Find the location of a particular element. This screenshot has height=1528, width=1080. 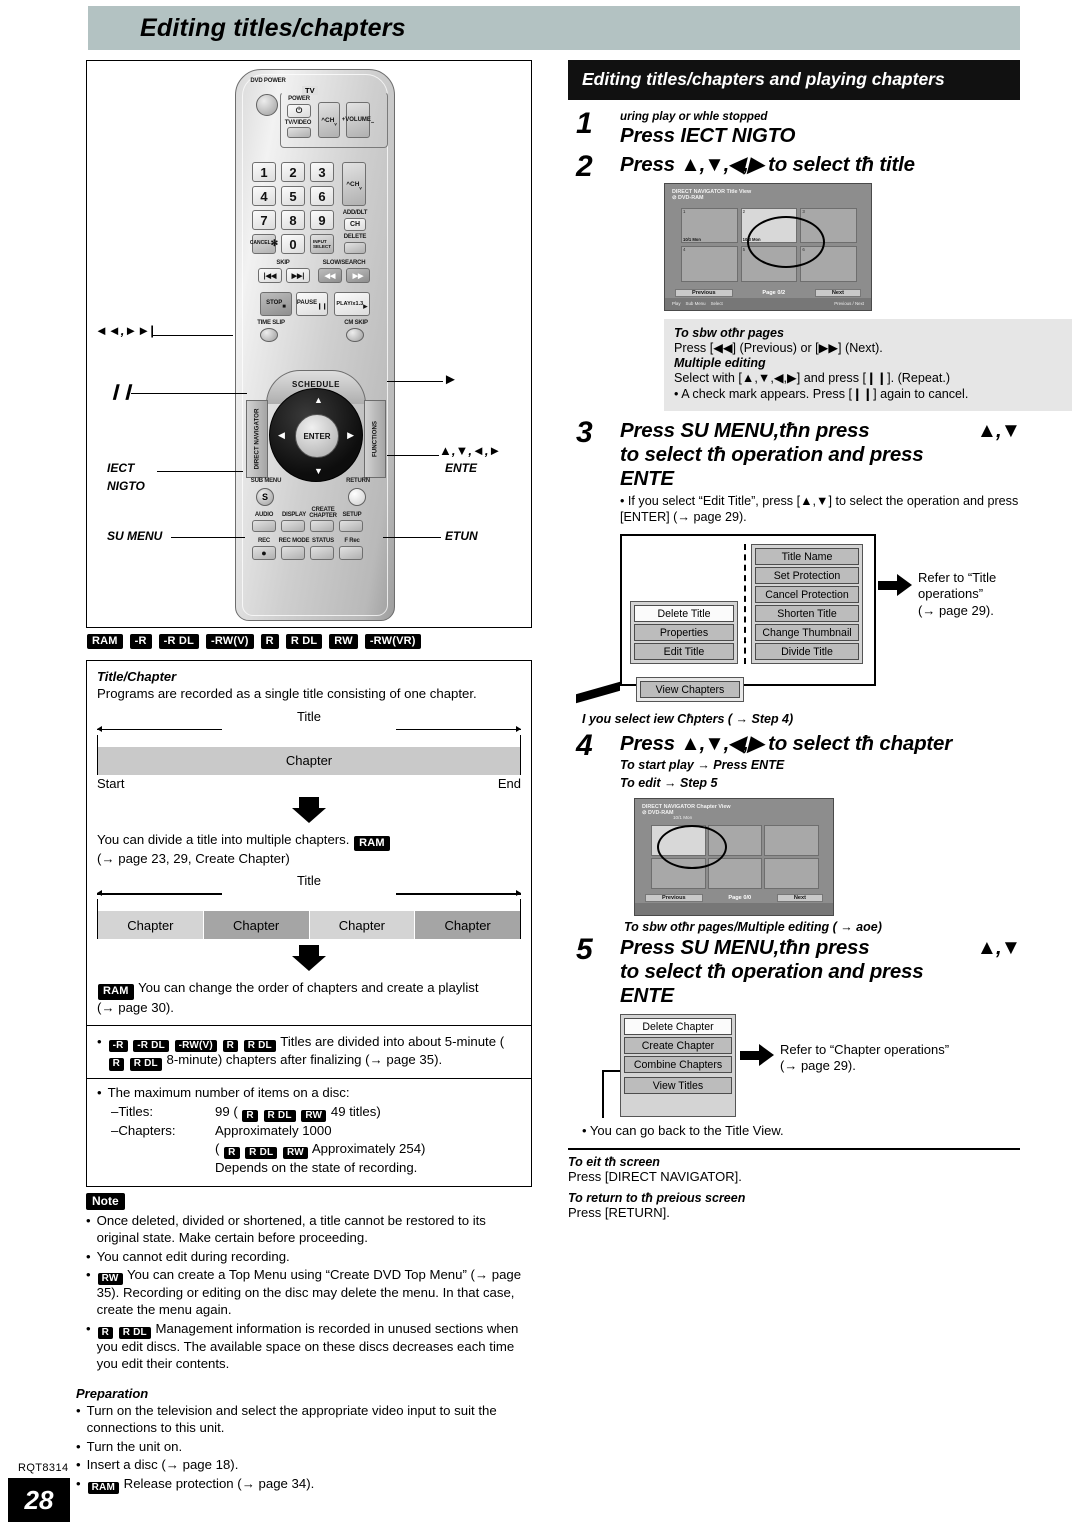

disc-badge: RAM is located at coordinates (103, 1488).